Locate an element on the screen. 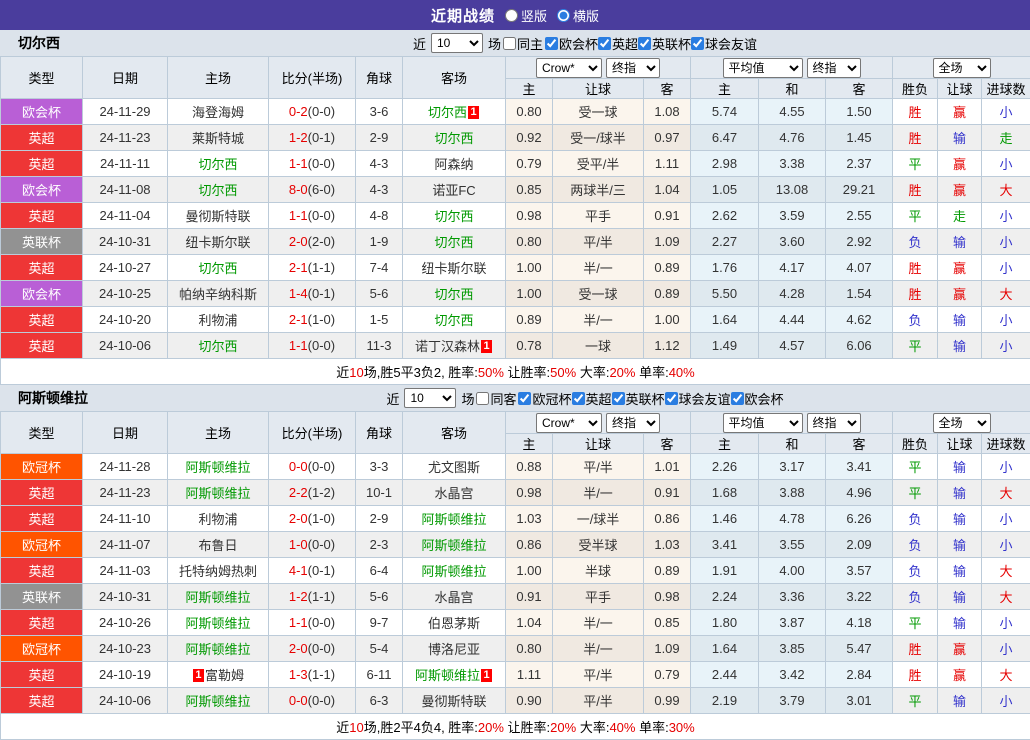  summary-part: 让胜率: is located at coordinates (527, 372).